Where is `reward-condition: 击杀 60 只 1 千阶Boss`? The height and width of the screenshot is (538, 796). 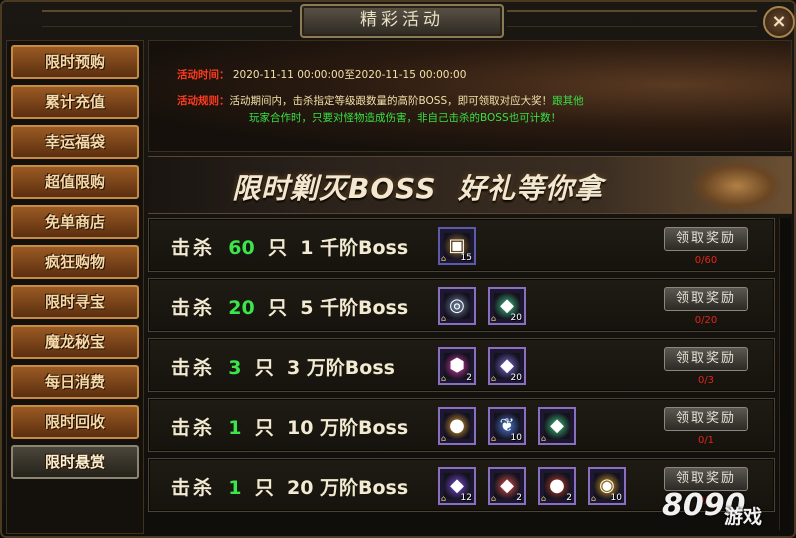
reward-condition: 击杀 60 只 1 千阶Boss is located at coordinates (289, 246).